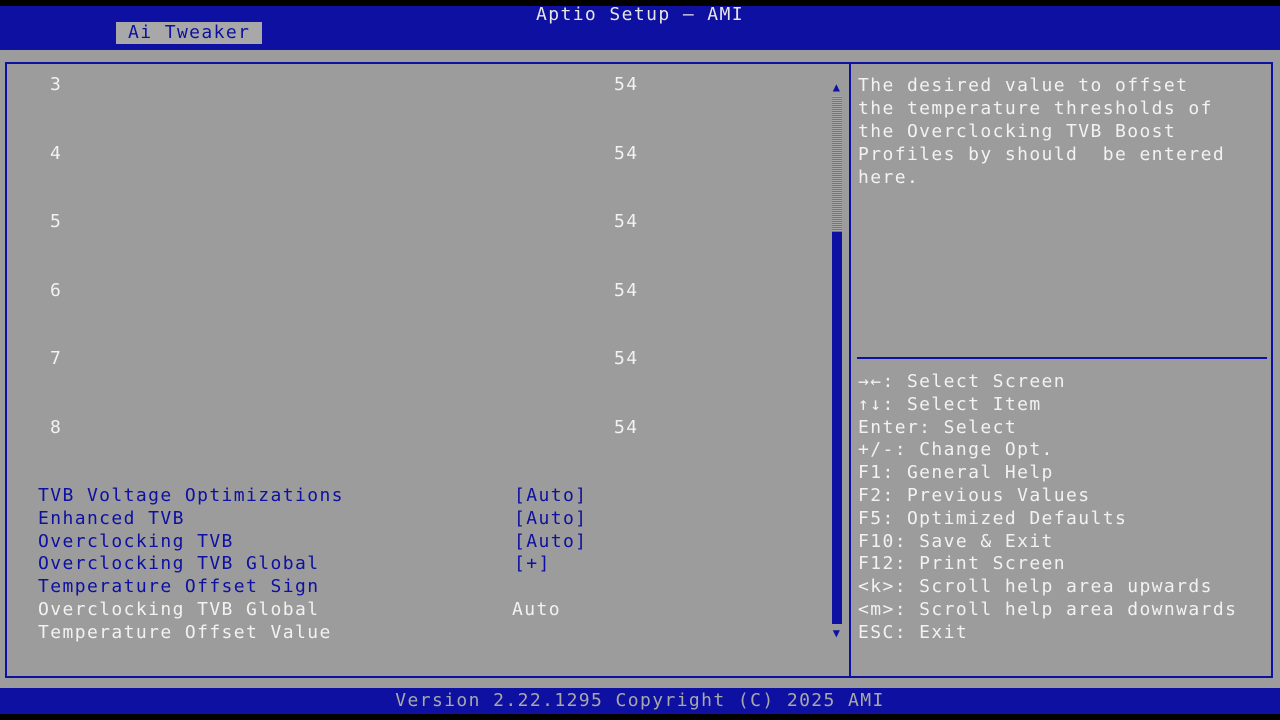 Image resolution: width=1280 pixels, height=720 pixels. What do you see at coordinates (550, 542) in the screenshot?
I see `setting-overclocking-tvb-value: [Auto]` at bounding box center [550, 542].